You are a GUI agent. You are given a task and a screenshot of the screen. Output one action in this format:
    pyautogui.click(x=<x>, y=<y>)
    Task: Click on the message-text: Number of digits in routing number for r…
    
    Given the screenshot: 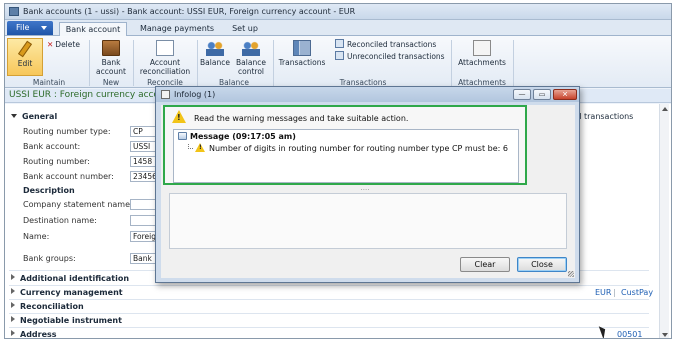 What is the action you would take?
    pyautogui.click(x=358, y=148)
    